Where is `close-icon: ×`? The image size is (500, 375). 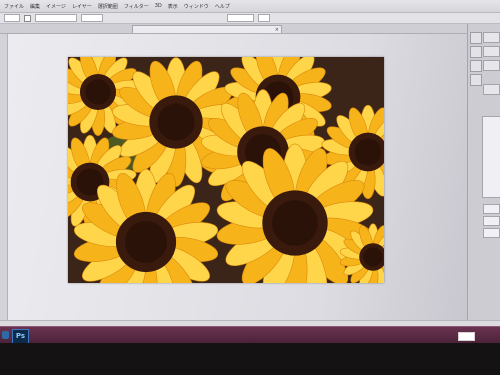
close-icon: × is located at coordinates (277, 29).